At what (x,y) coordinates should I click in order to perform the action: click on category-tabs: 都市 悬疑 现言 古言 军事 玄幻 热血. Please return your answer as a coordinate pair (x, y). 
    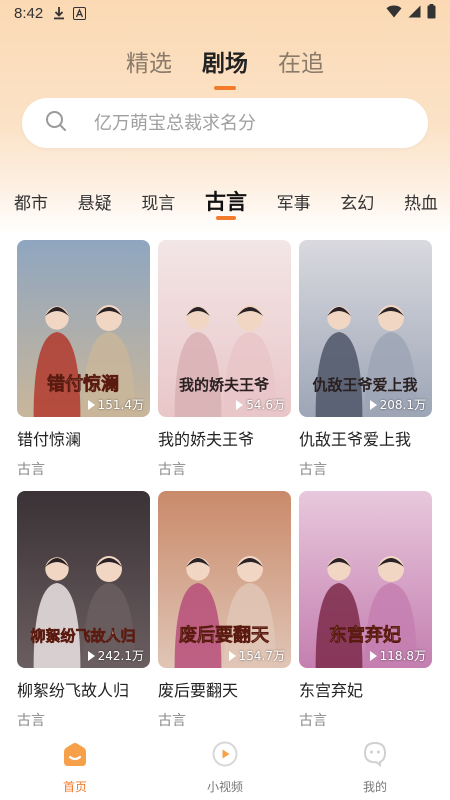
    Looking at the image, I should click on (225, 204).